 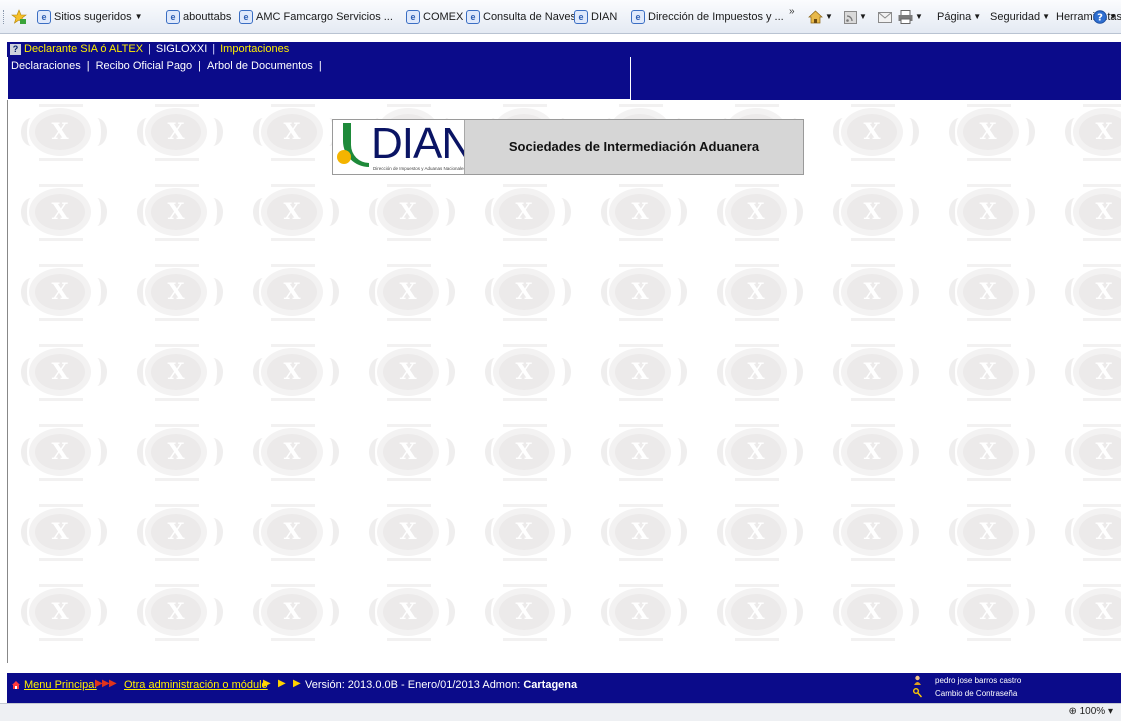 What do you see at coordinates (282, 683) in the screenshot?
I see `arrow-icon: ▶` at bounding box center [282, 683].